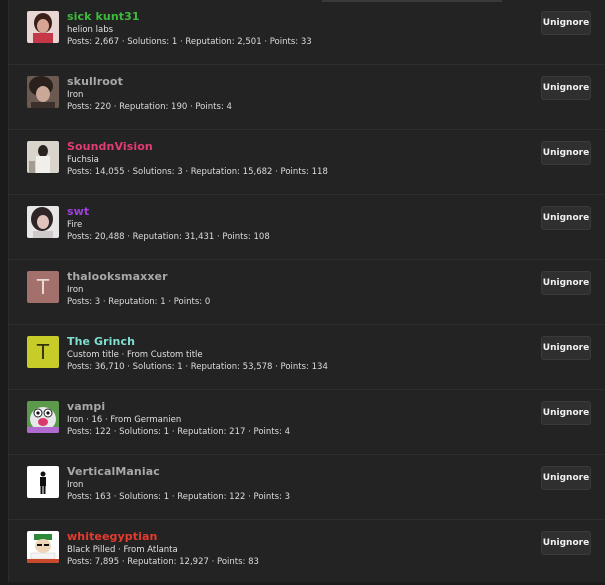  What do you see at coordinates (110, 146) in the screenshot?
I see `username-link: SoundnVision` at bounding box center [110, 146].